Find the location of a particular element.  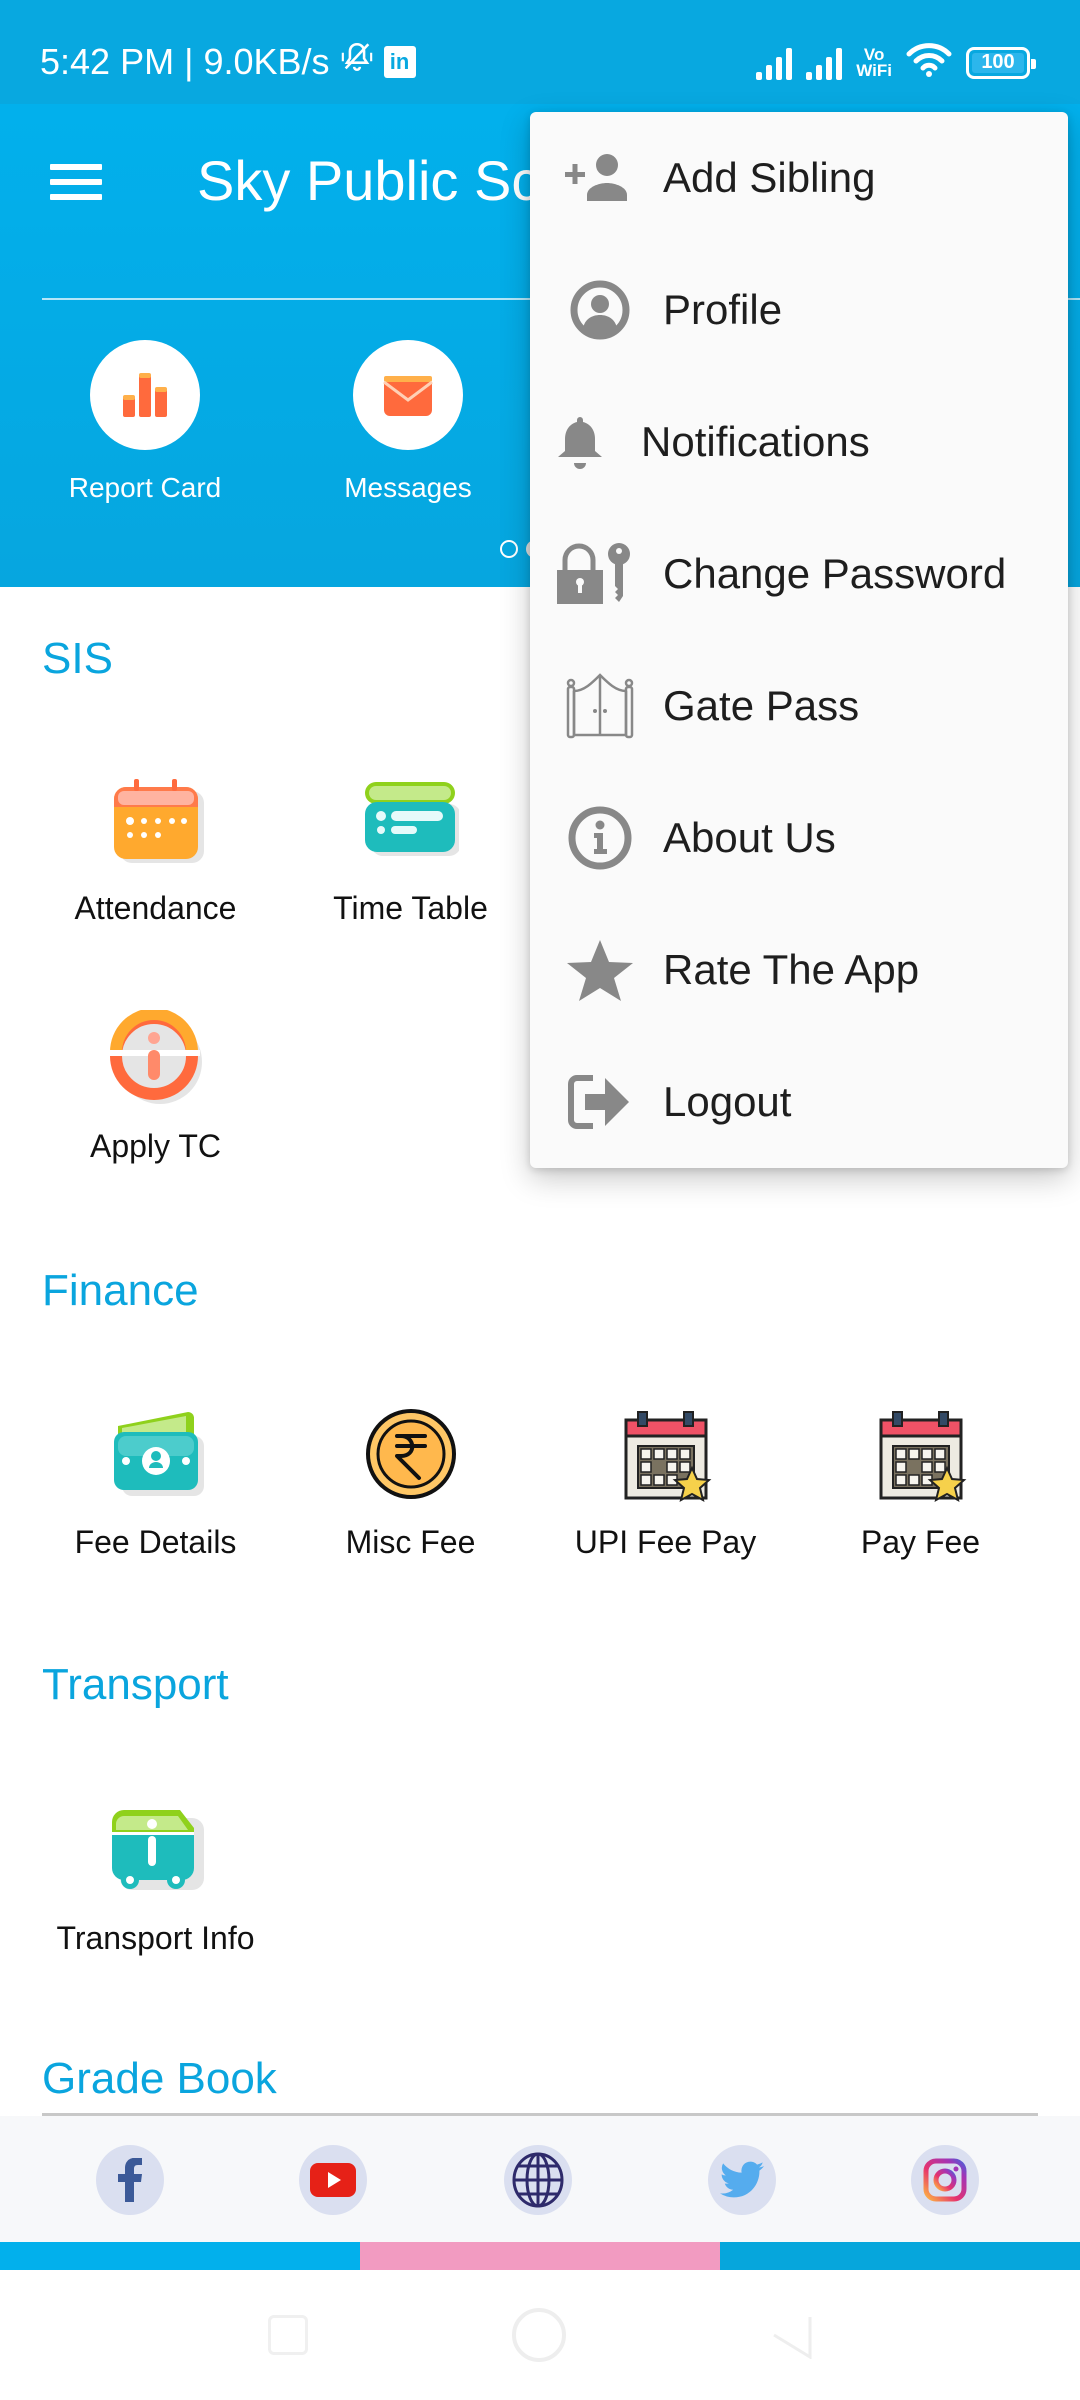

menu-item-gate-pass: Gate Pass is located at coordinates (799, 706).